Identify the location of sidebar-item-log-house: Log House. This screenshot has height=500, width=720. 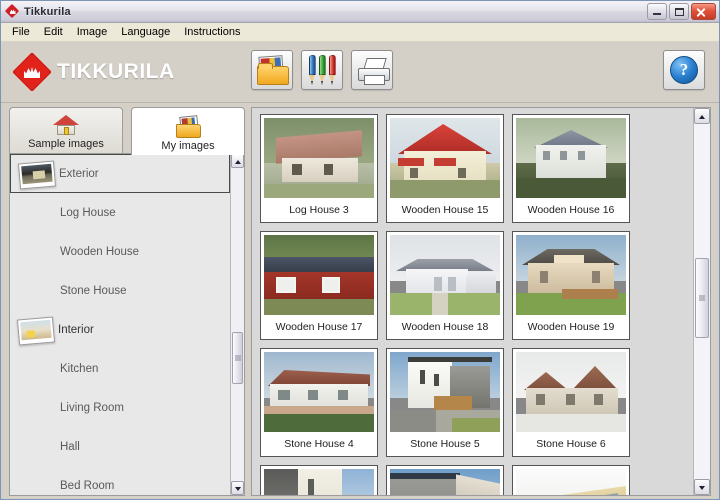
(120, 212).